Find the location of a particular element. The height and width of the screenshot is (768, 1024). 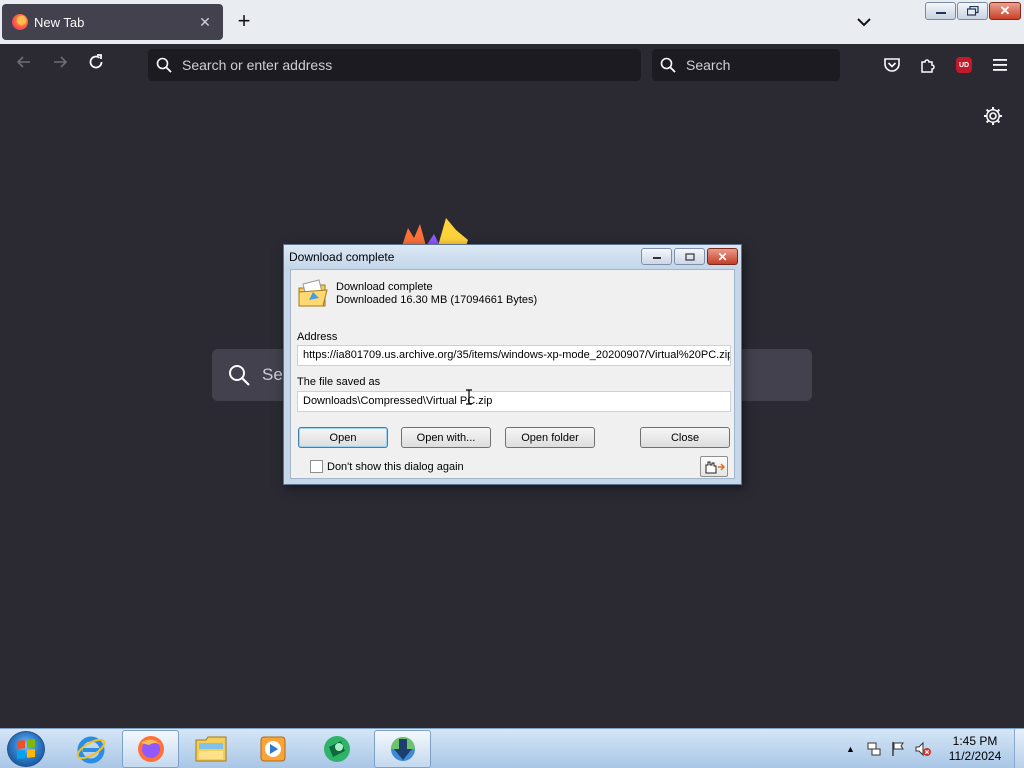

ublock-origin-button: UD is located at coordinates (964, 65).